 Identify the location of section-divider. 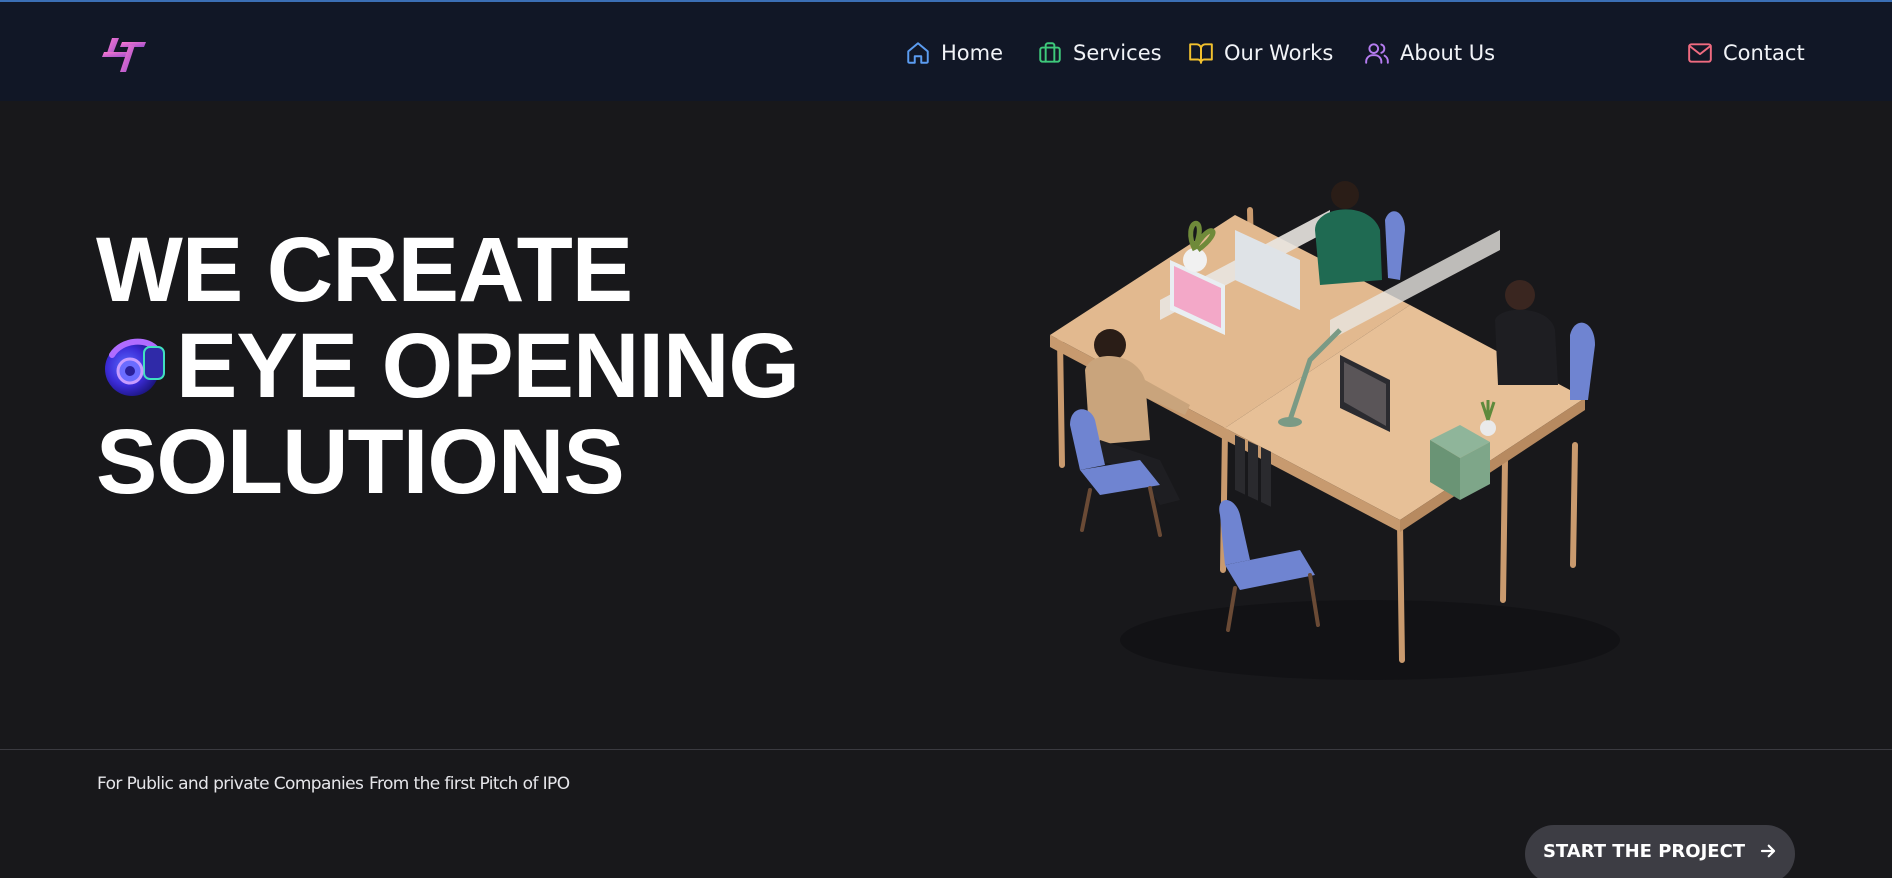
(946, 749).